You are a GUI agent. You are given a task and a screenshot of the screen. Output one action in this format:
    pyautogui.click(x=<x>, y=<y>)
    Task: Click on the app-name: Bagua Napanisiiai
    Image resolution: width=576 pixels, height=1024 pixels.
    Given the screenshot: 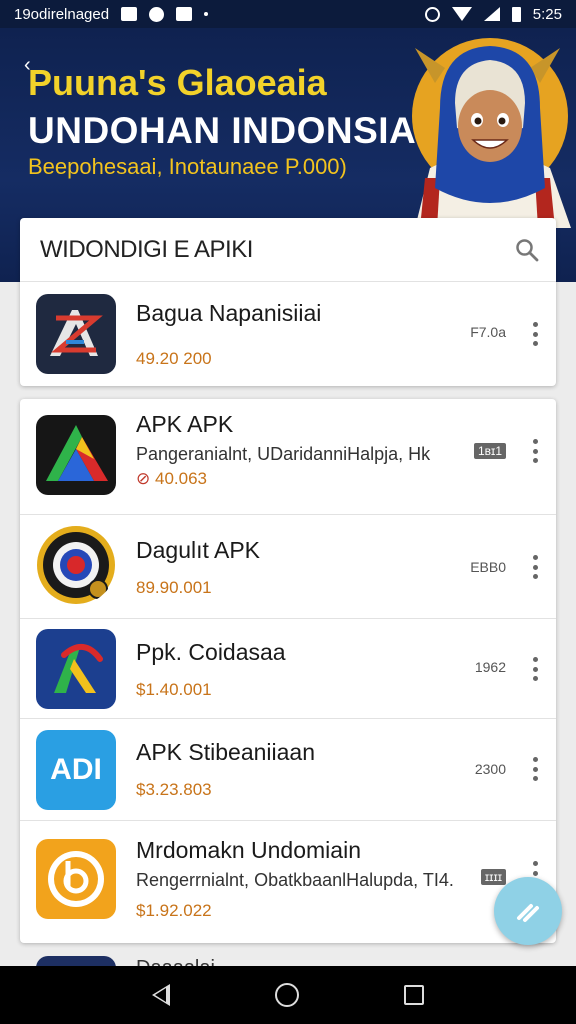 What is the action you would take?
    pyautogui.click(x=229, y=313)
    